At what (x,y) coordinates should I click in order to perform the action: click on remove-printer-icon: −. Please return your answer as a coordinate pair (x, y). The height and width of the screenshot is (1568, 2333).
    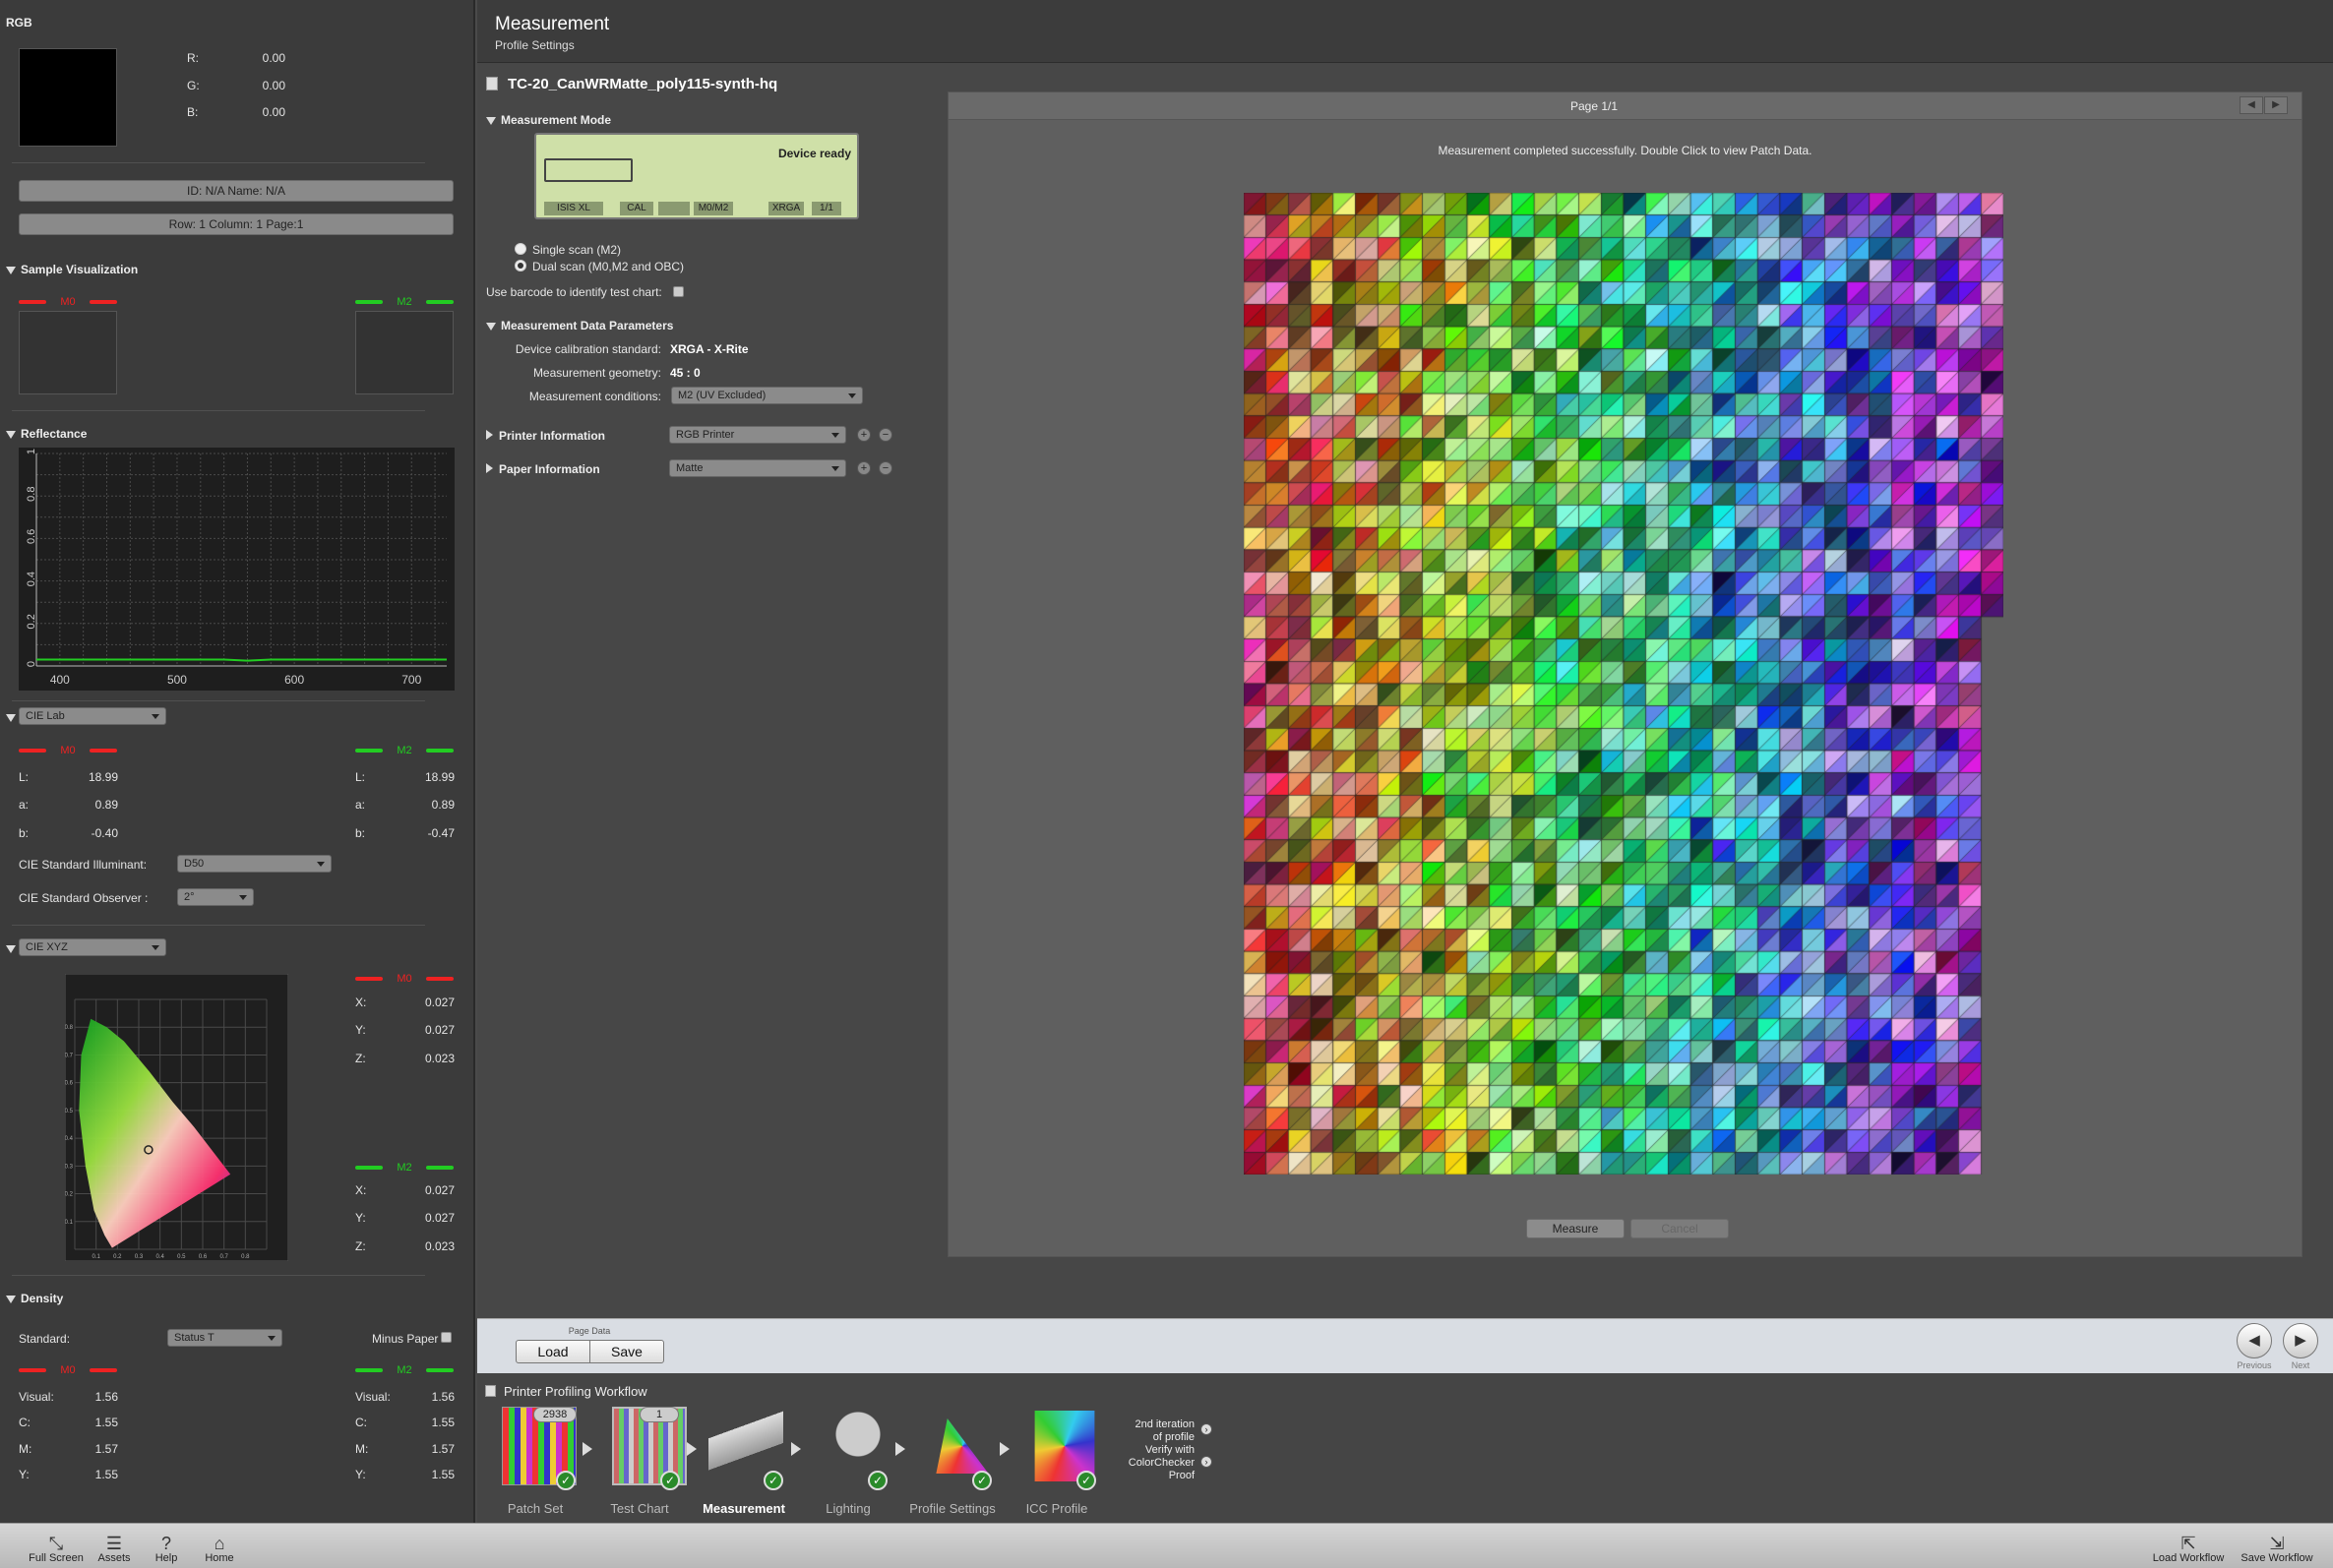
    Looking at the image, I should click on (886, 435).